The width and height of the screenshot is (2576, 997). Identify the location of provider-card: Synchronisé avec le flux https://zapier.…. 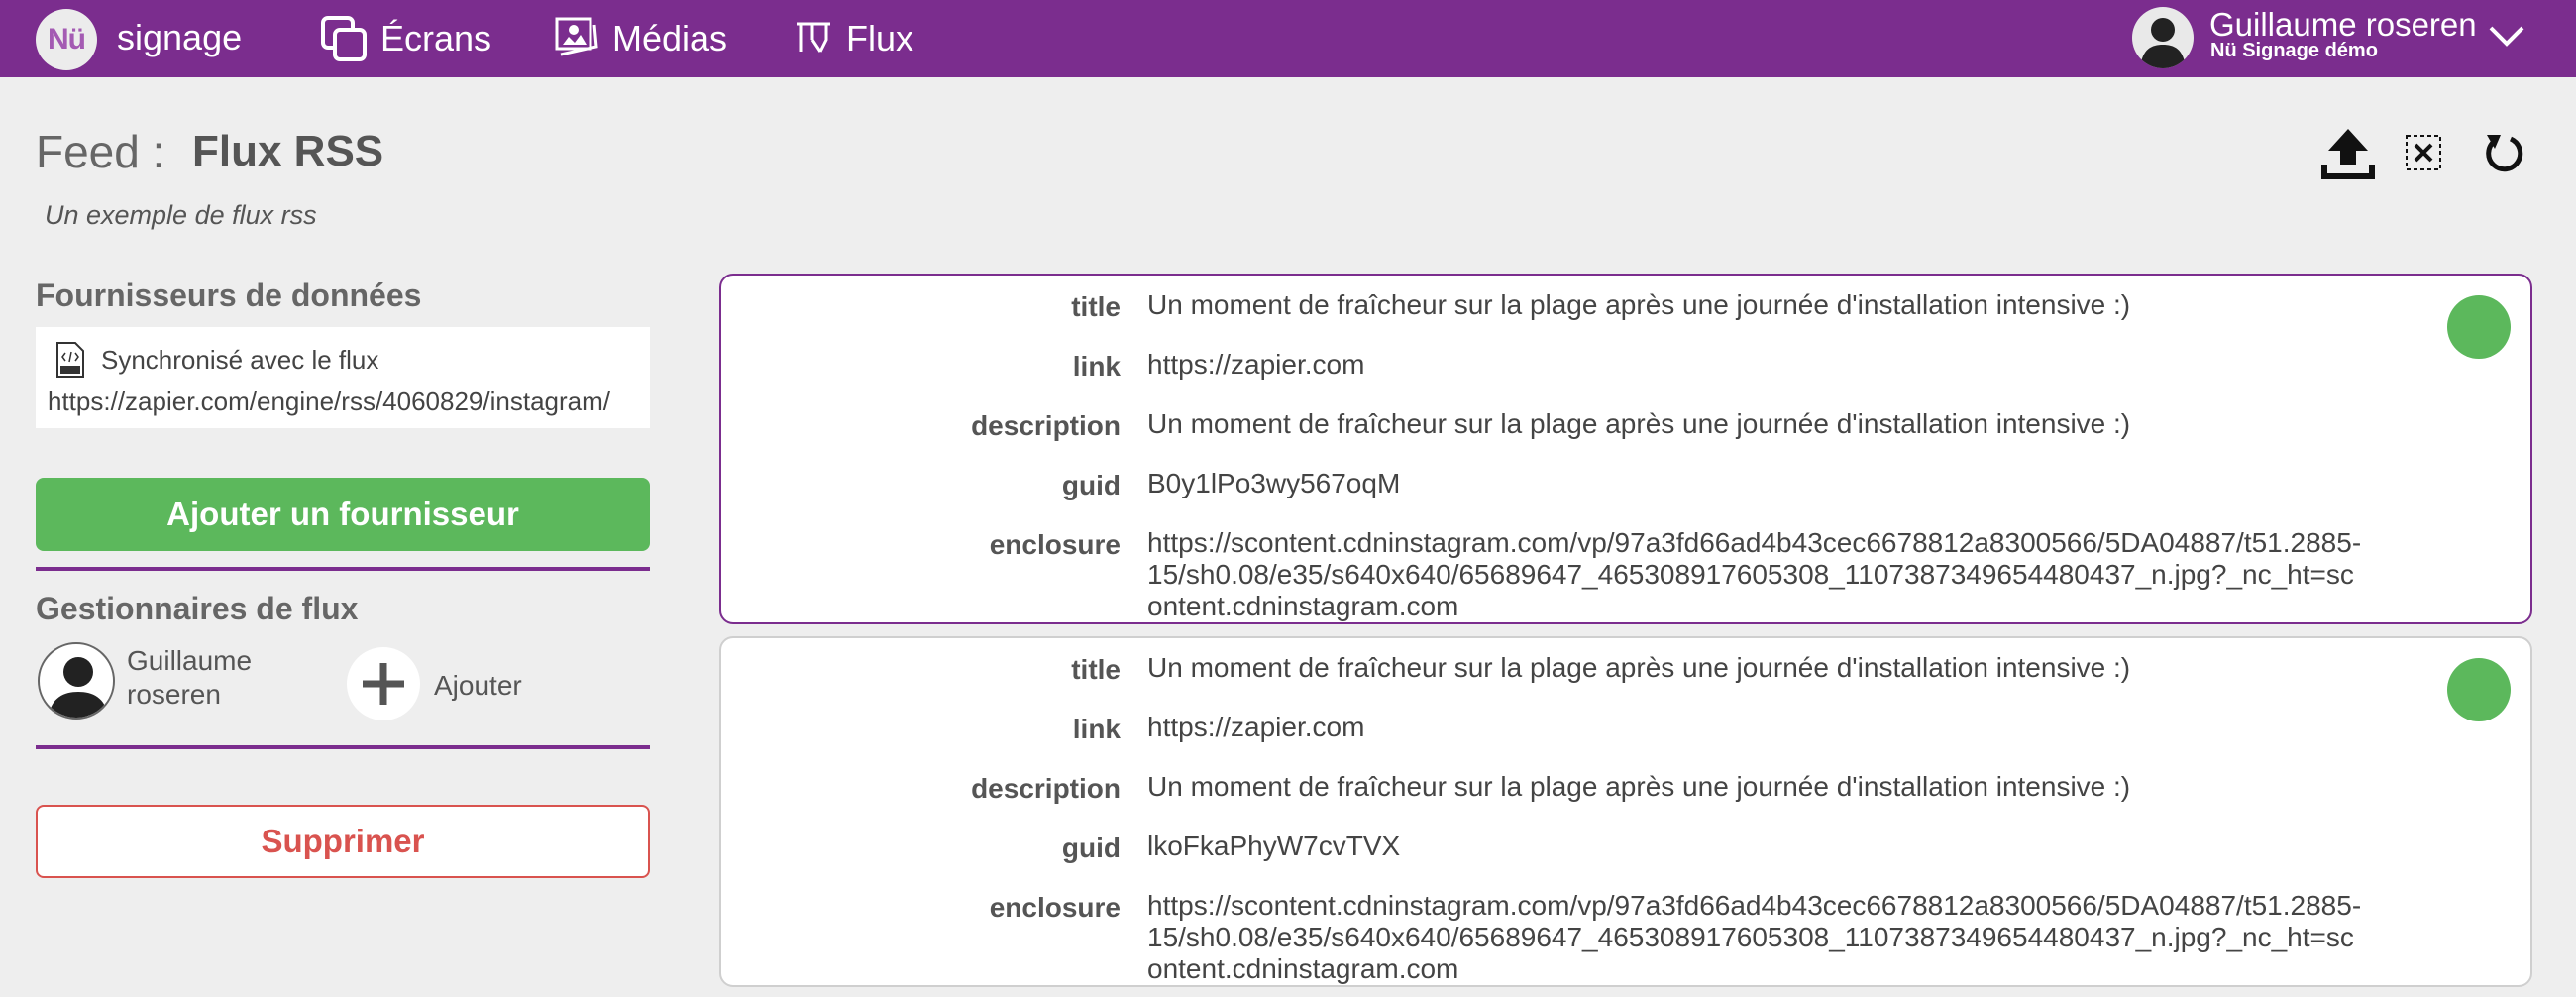
(343, 377).